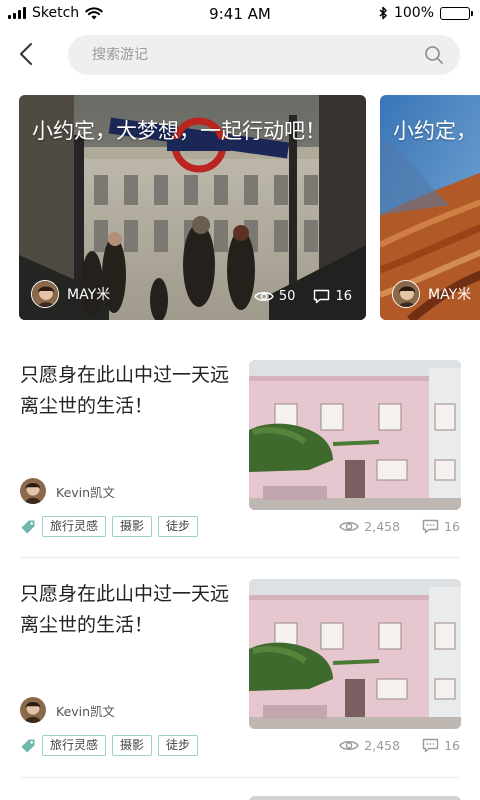 This screenshot has width=480, height=800. Describe the element at coordinates (240, 14) in the screenshot. I see `status-bar: Sketch 9:41 AM 100%` at that location.